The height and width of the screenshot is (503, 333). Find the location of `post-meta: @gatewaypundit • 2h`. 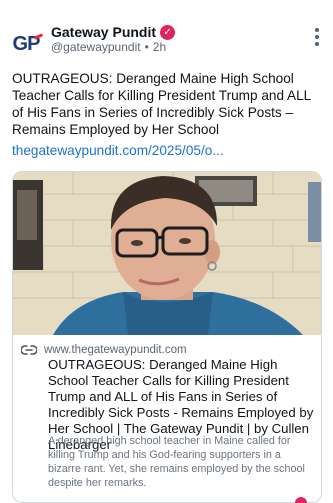

post-meta: @gatewaypundit • 2h is located at coordinates (108, 47).